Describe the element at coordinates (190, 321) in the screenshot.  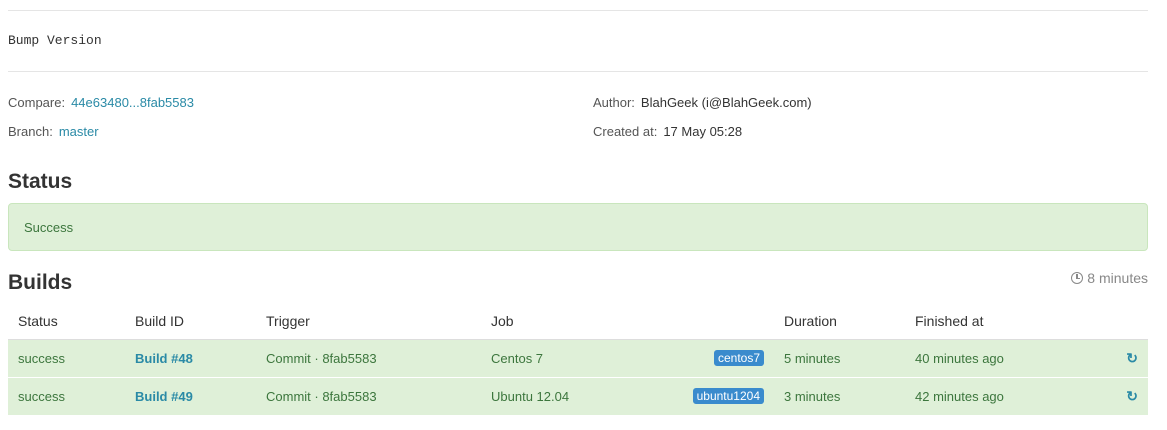
I see `col-build-id: Build ID` at that location.